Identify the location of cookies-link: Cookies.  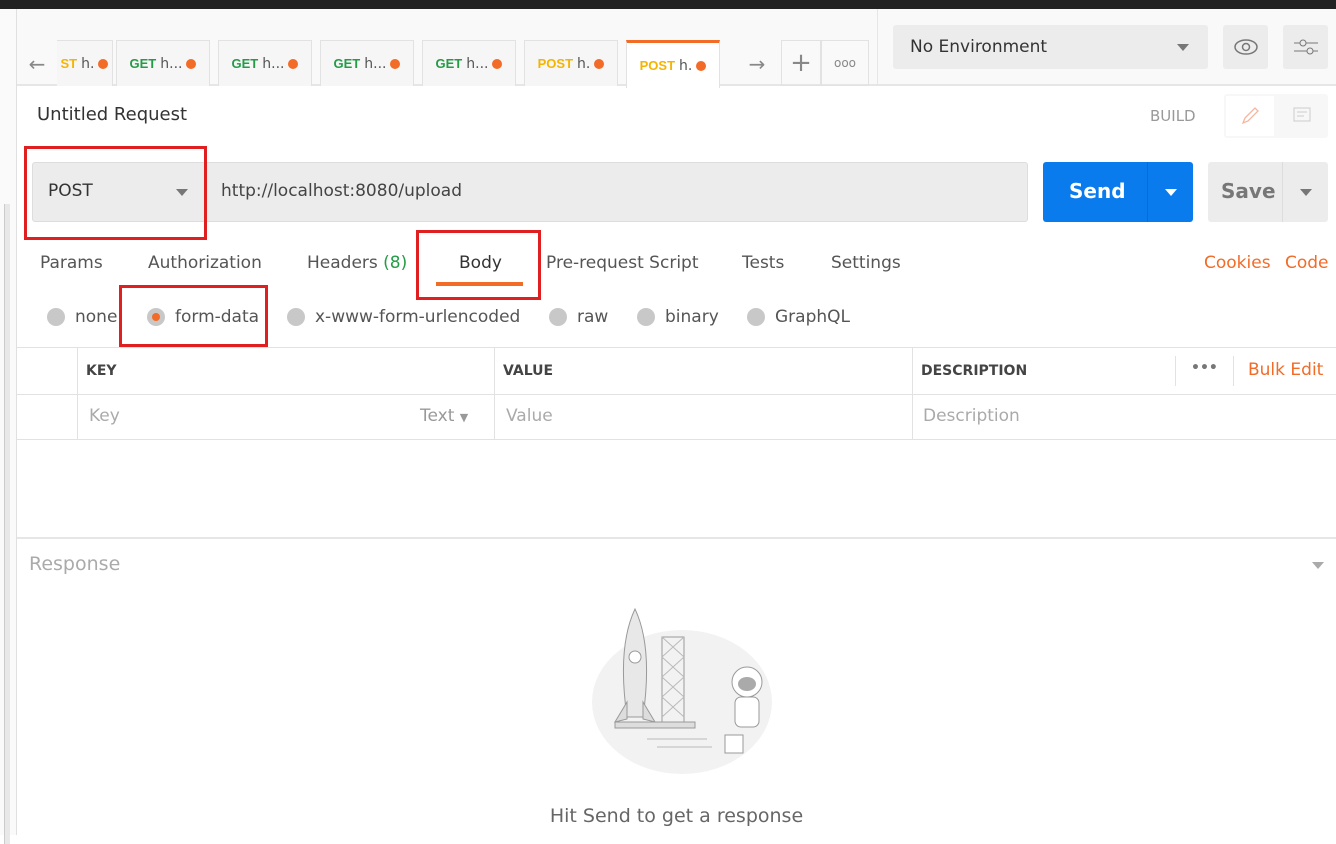
(1237, 263).